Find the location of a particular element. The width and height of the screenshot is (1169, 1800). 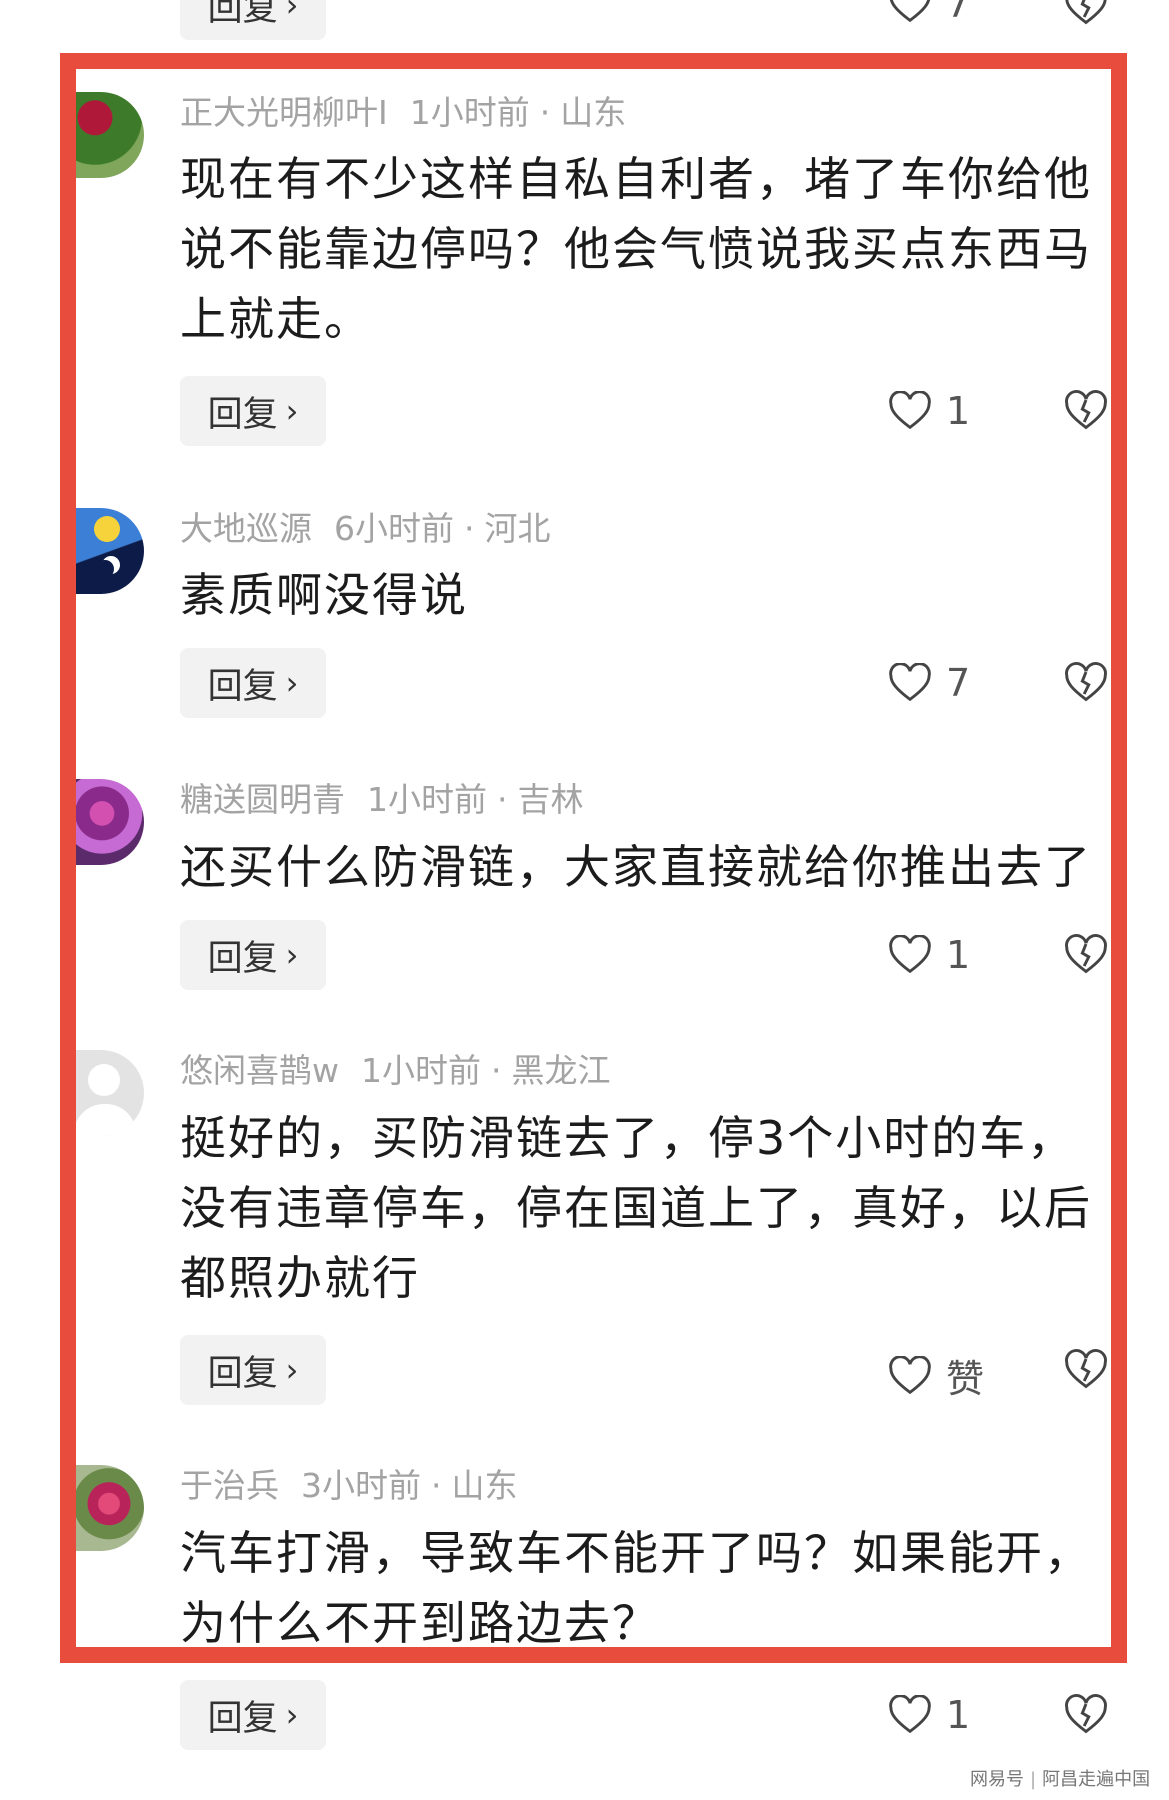

watermark-brand: 网易号 is located at coordinates (997, 1779).